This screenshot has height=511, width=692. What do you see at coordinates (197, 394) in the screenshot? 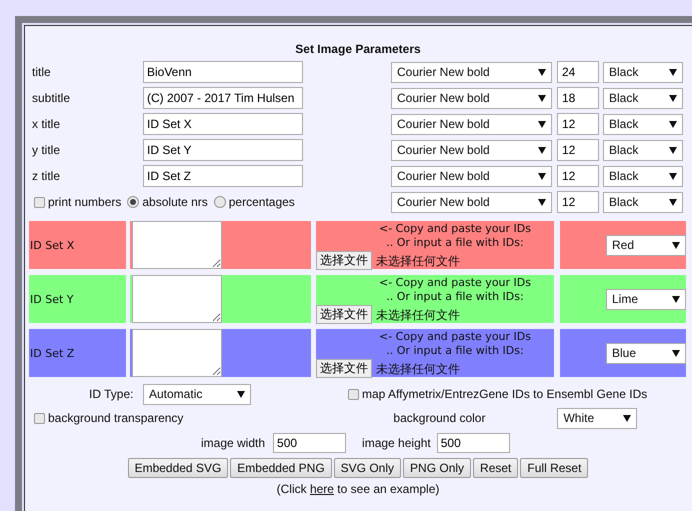
I see `id-type-select: Automatic` at bounding box center [197, 394].